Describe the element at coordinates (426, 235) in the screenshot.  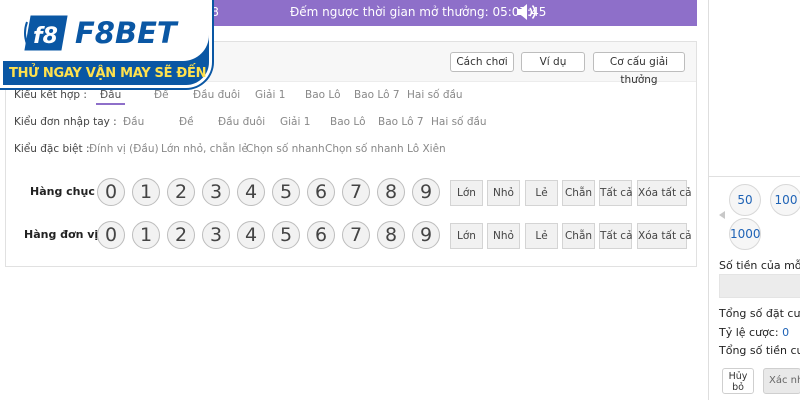
I see `units-digit-9: 9` at that location.